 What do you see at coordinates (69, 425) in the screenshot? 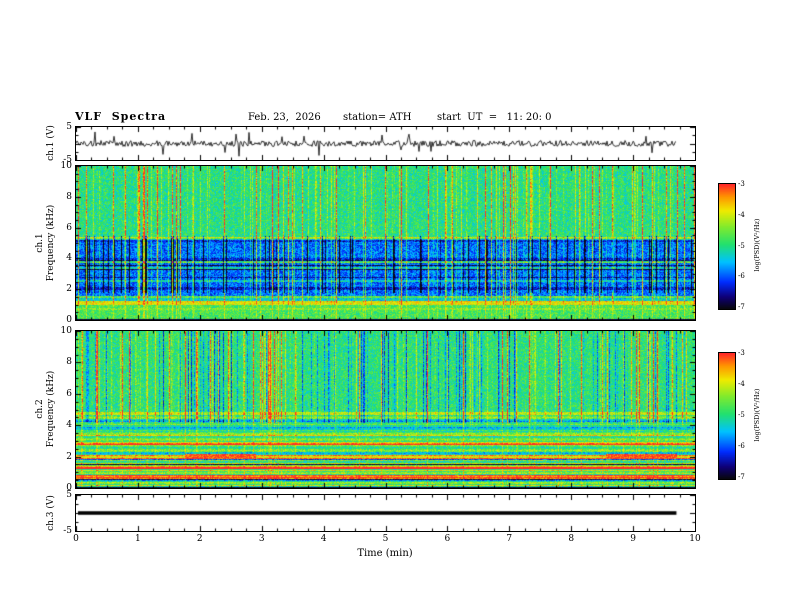
I see `ch2-spec-y-tick-label: 4` at bounding box center [69, 425].